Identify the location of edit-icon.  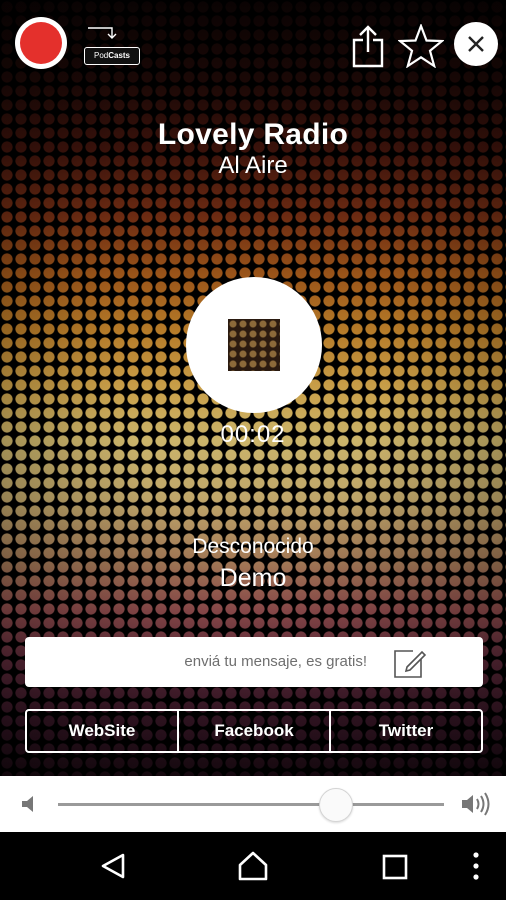
(410, 663).